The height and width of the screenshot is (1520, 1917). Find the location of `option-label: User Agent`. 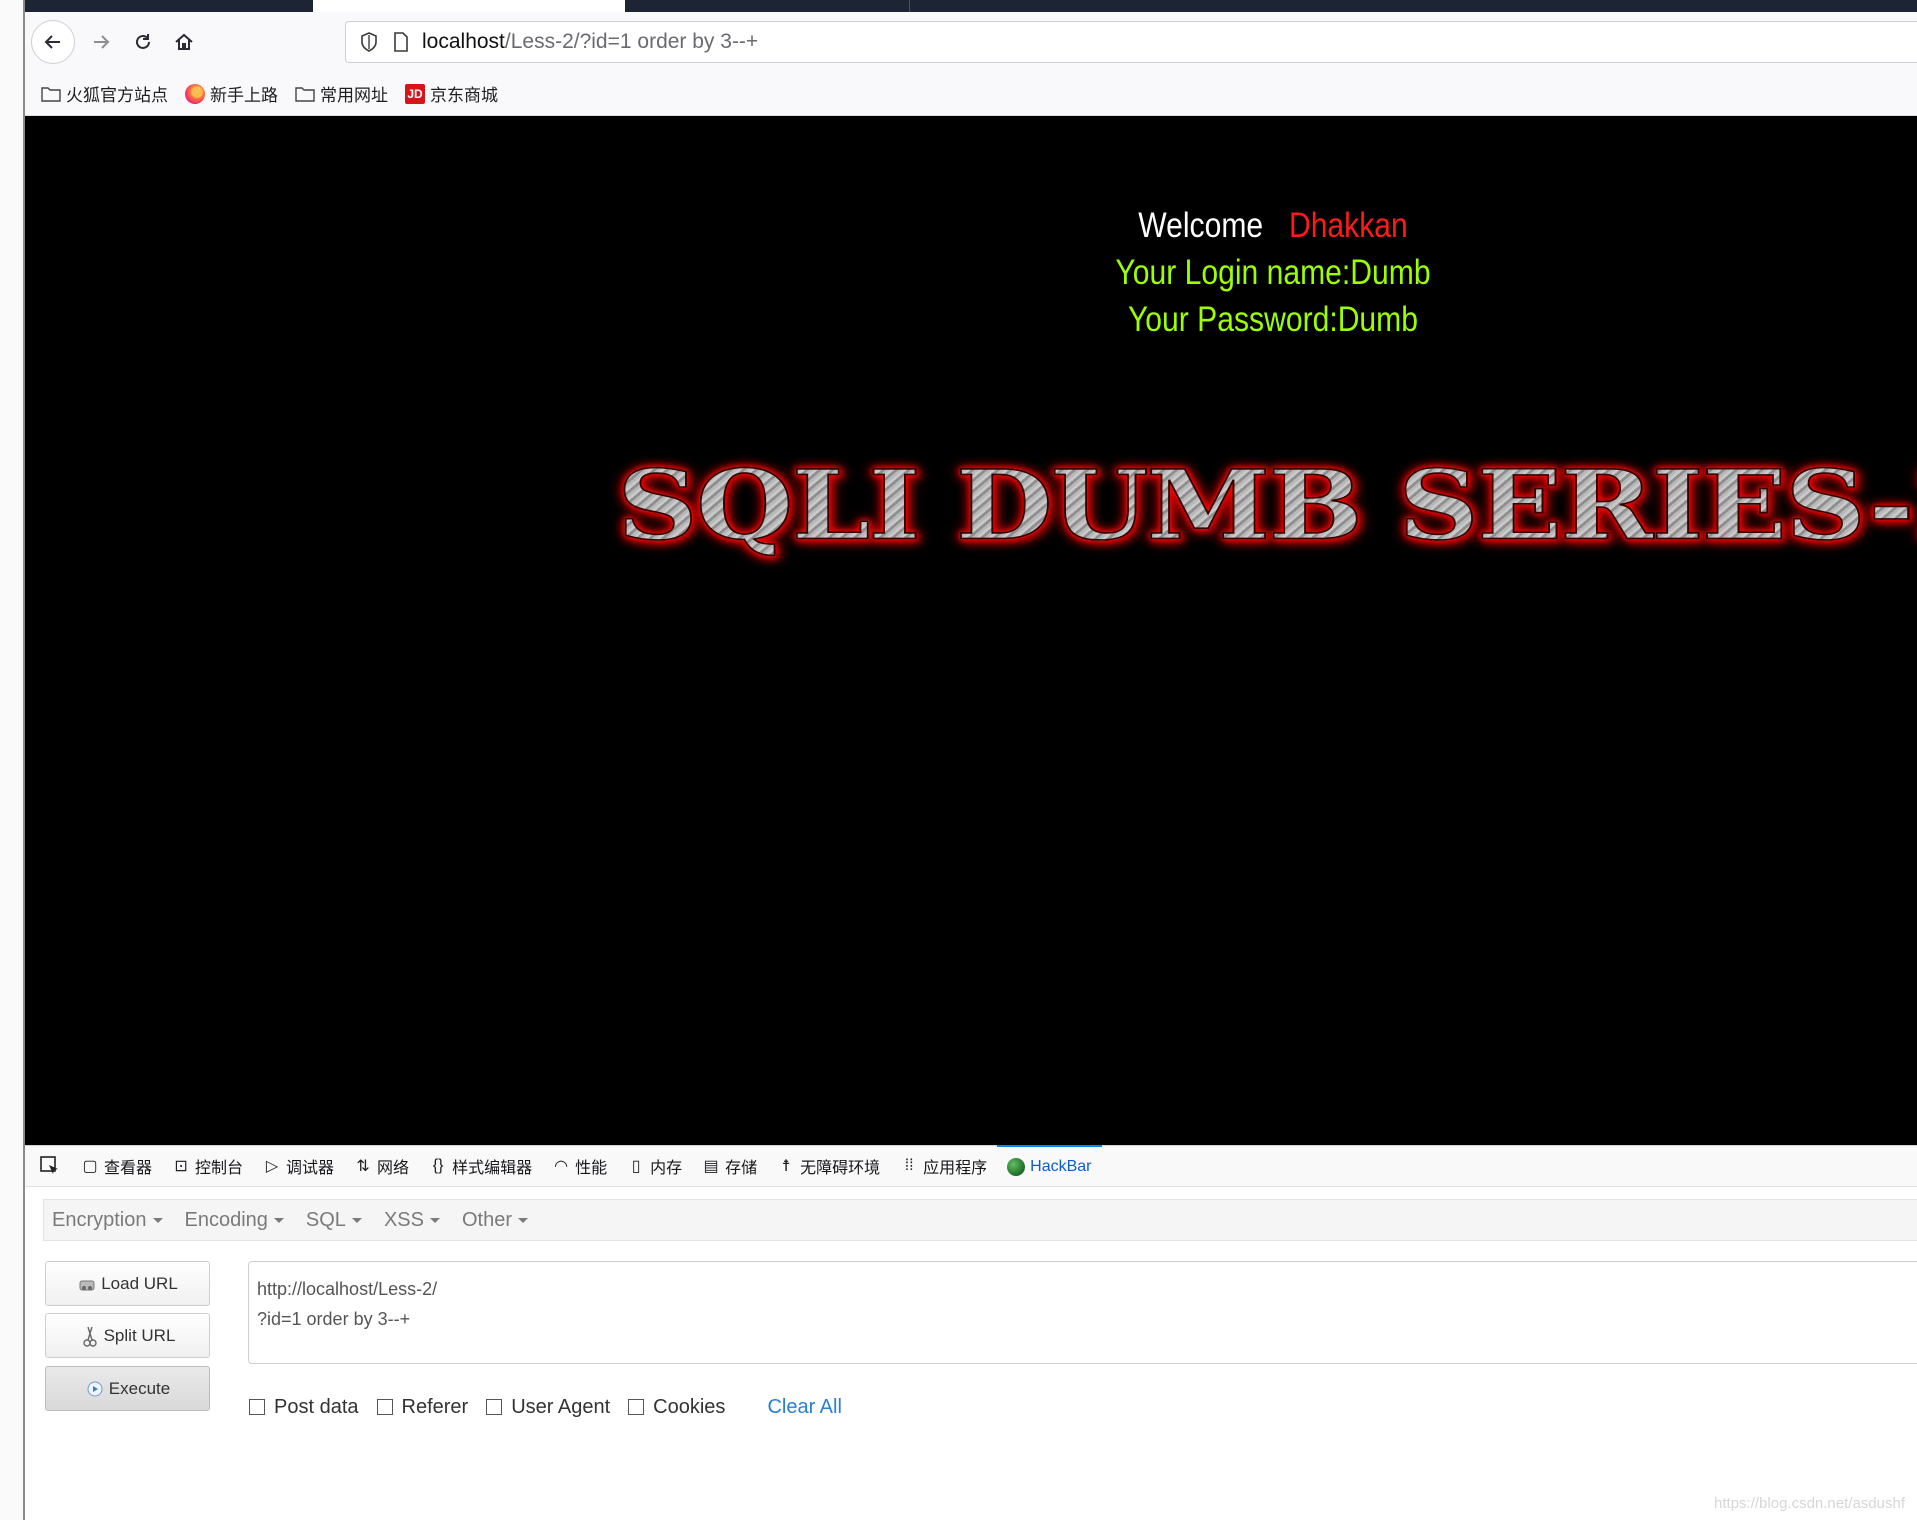

option-label: User Agent is located at coordinates (561, 1406).